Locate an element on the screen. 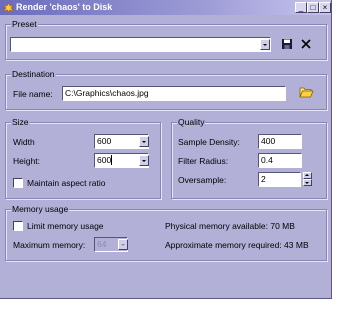 This screenshot has width=339, height=312. app-flame-icon is located at coordinates (8, 7).